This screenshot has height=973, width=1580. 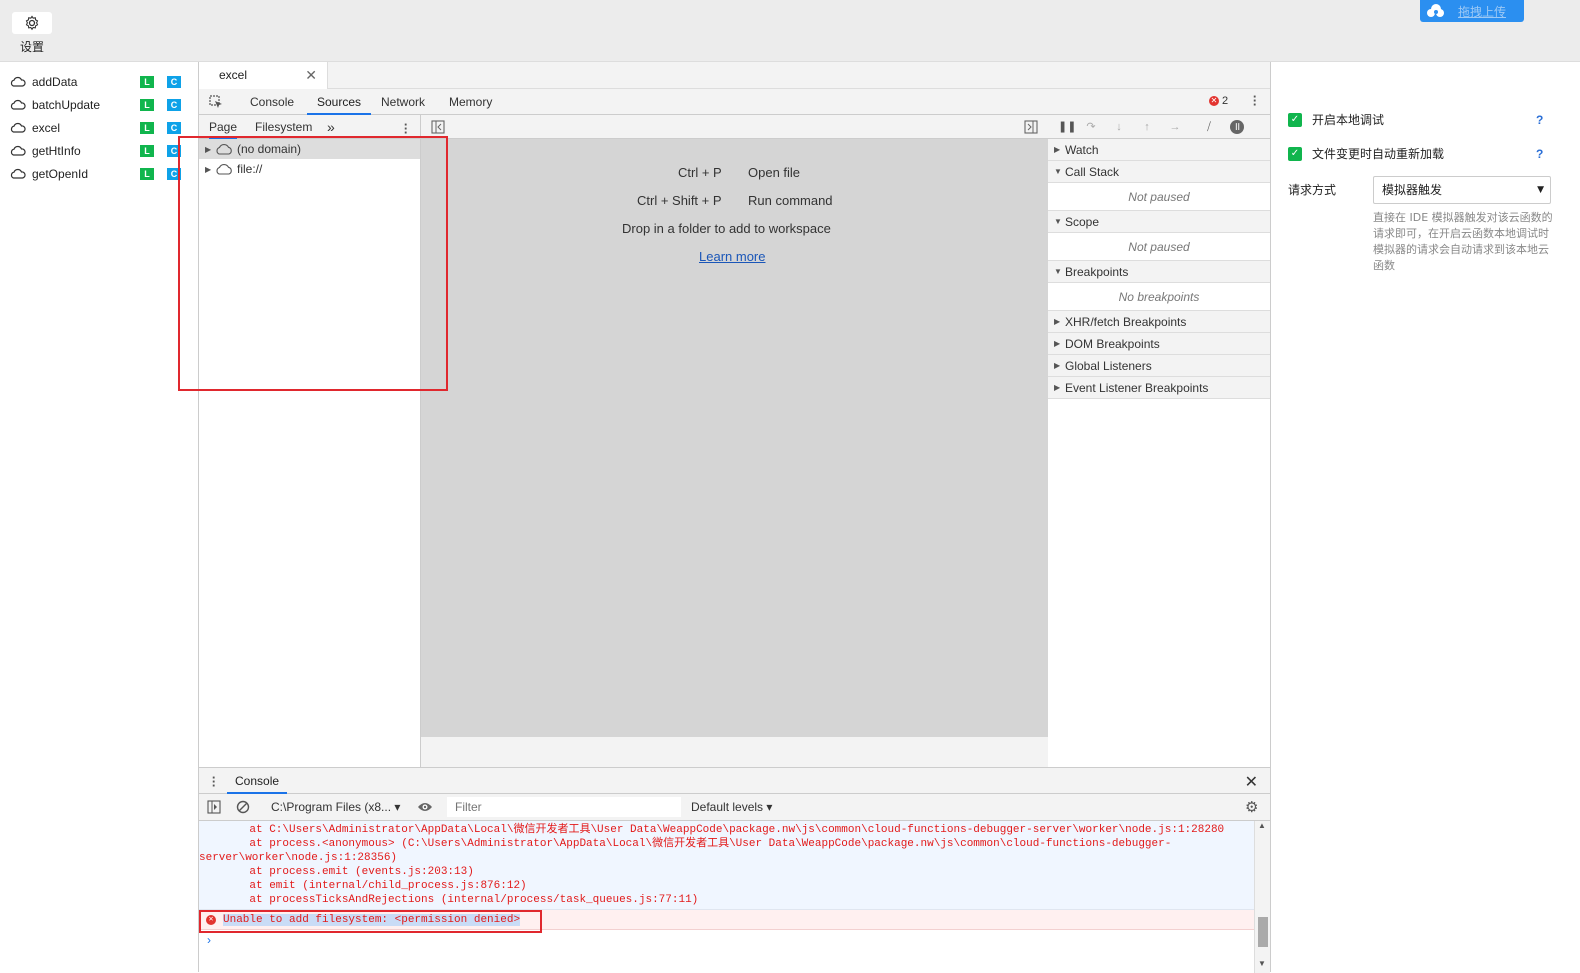 I want to click on tab-network: Network, so click(x=403, y=102).